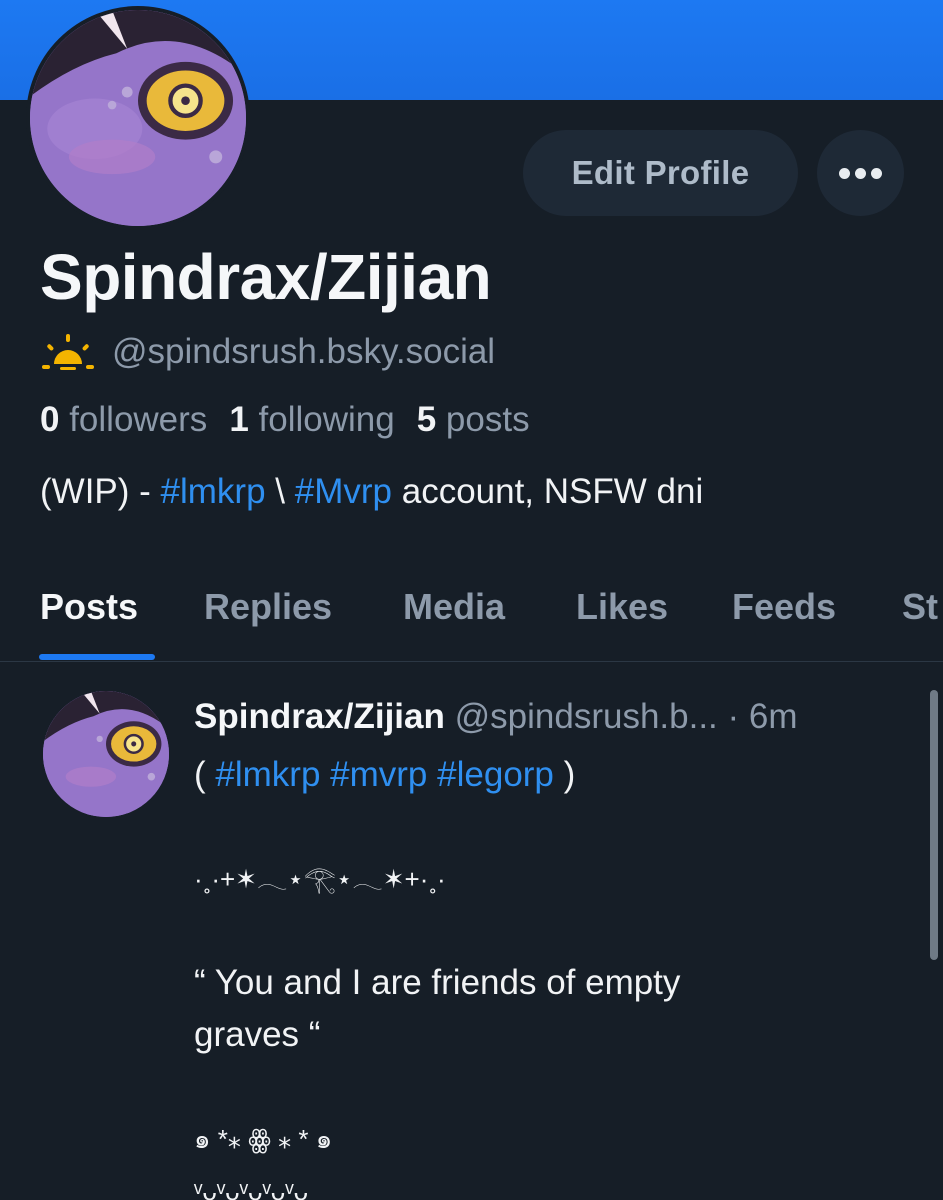  Describe the element at coordinates (266, 277) in the screenshot. I see `profile-display-name: Spindrax/Zijian` at that location.